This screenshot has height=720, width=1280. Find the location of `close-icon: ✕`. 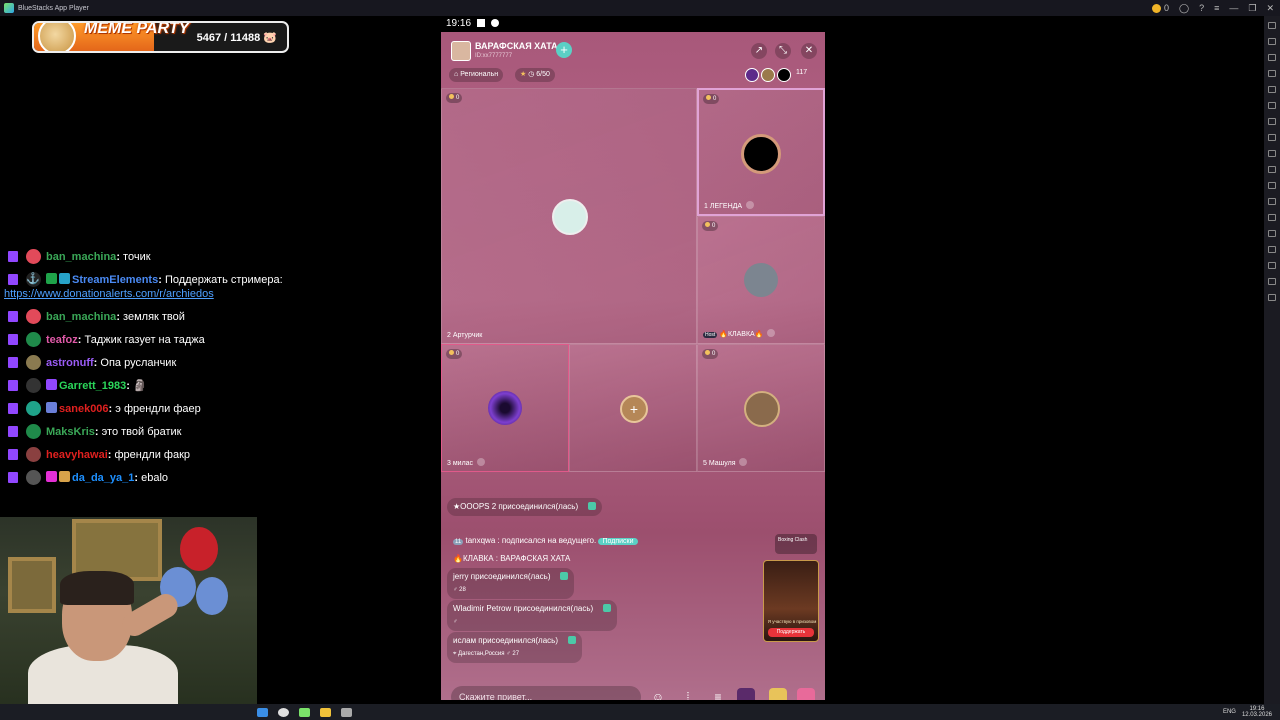

close-icon: ✕ is located at coordinates (809, 51).